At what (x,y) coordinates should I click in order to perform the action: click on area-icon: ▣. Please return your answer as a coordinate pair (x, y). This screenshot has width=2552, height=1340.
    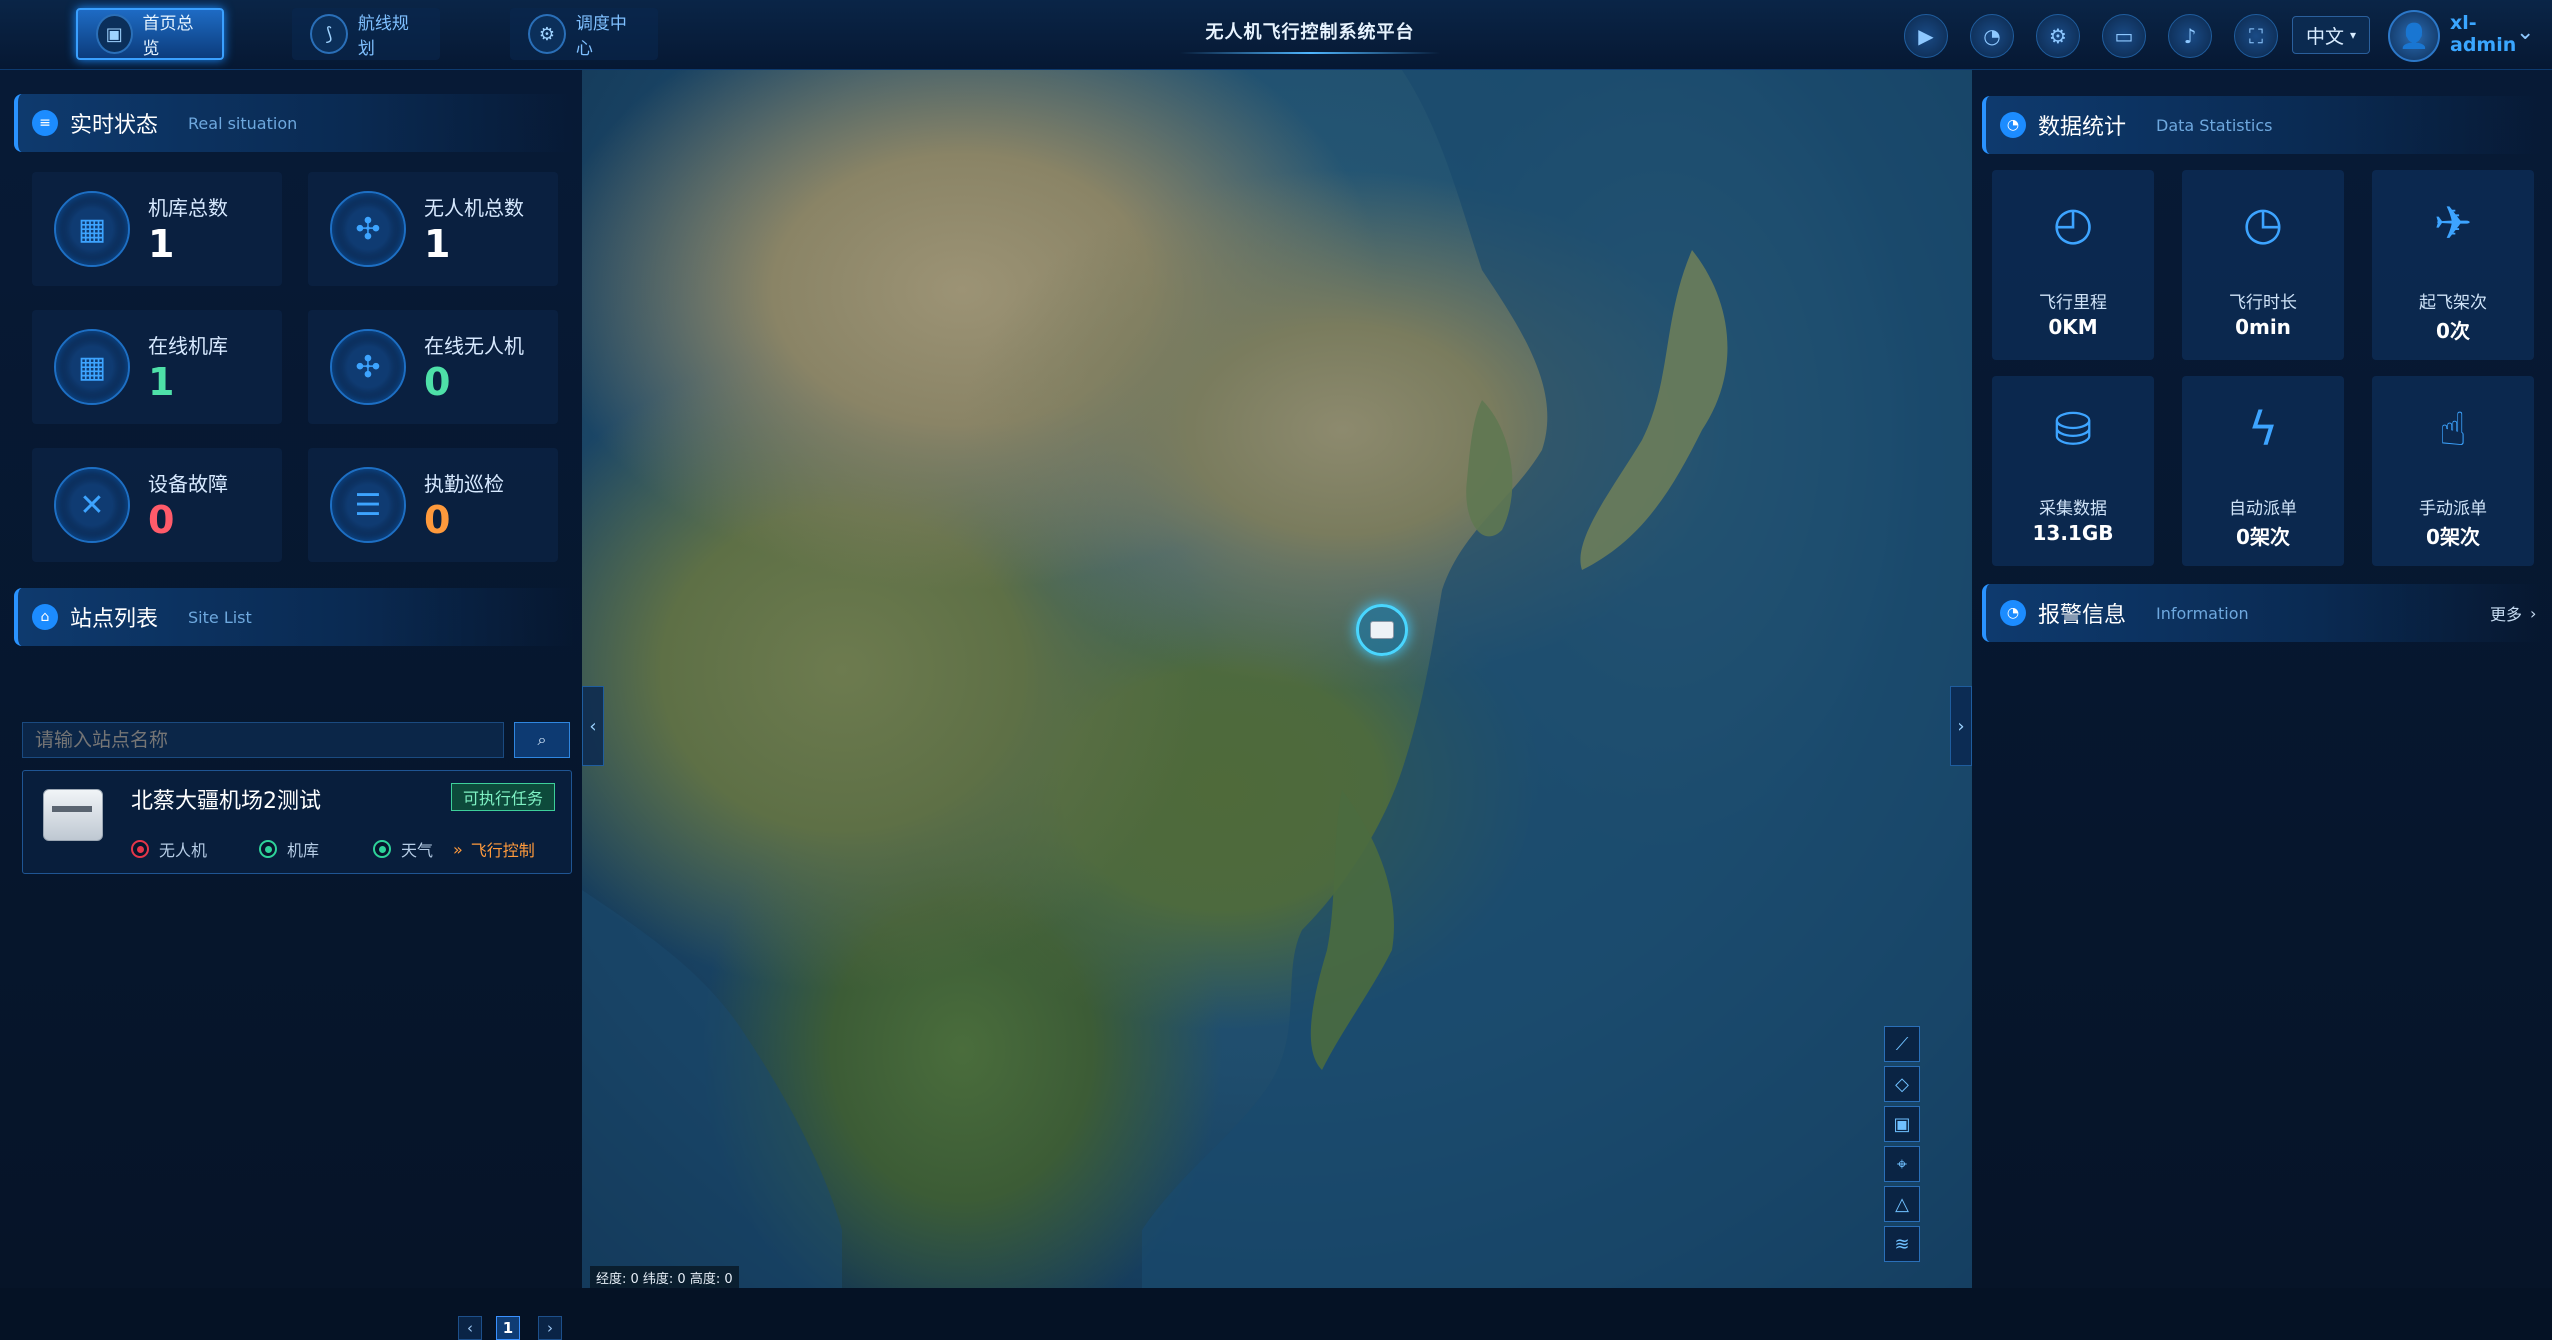
    Looking at the image, I should click on (1902, 1124).